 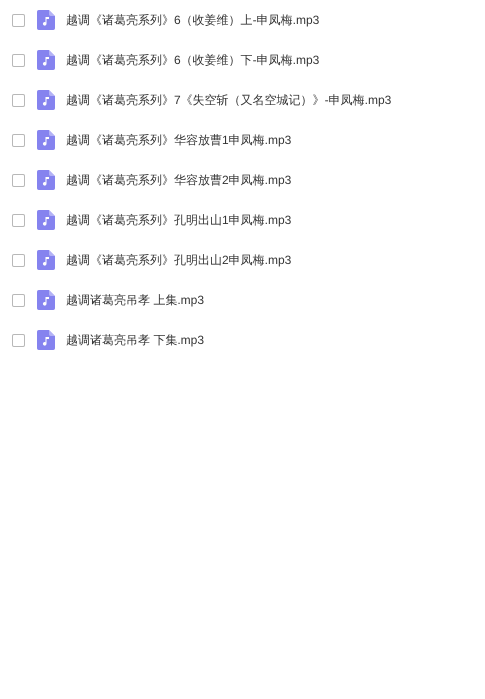 I want to click on file-name: 越调诸葛亮吊孝 下集.mp3, so click(x=135, y=340).